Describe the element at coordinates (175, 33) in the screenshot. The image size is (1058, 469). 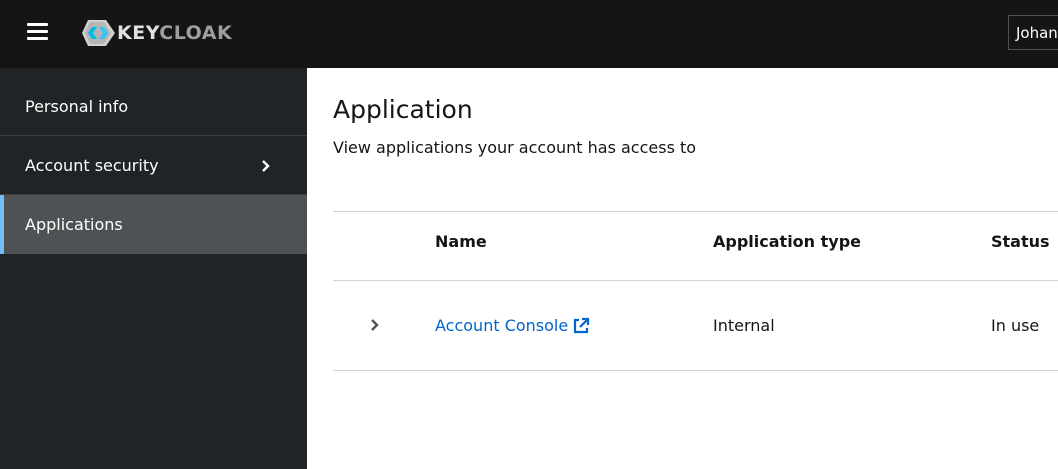
I see `brand-name: KEYCLOAK` at that location.